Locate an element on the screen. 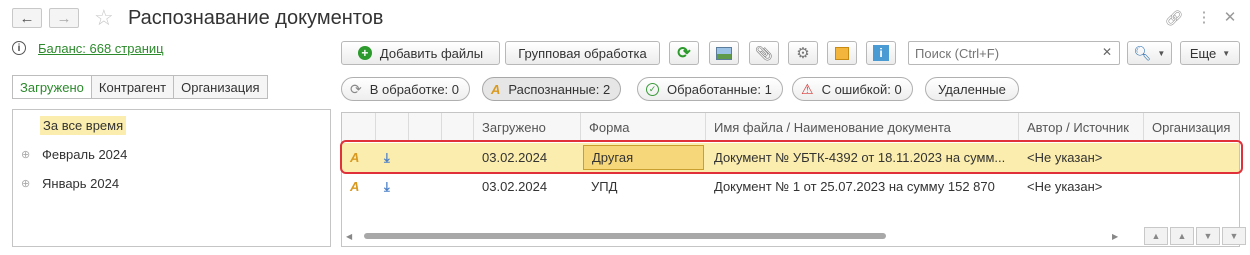 The width and height of the screenshot is (1250, 255). column-form: Форма is located at coordinates (643, 127).